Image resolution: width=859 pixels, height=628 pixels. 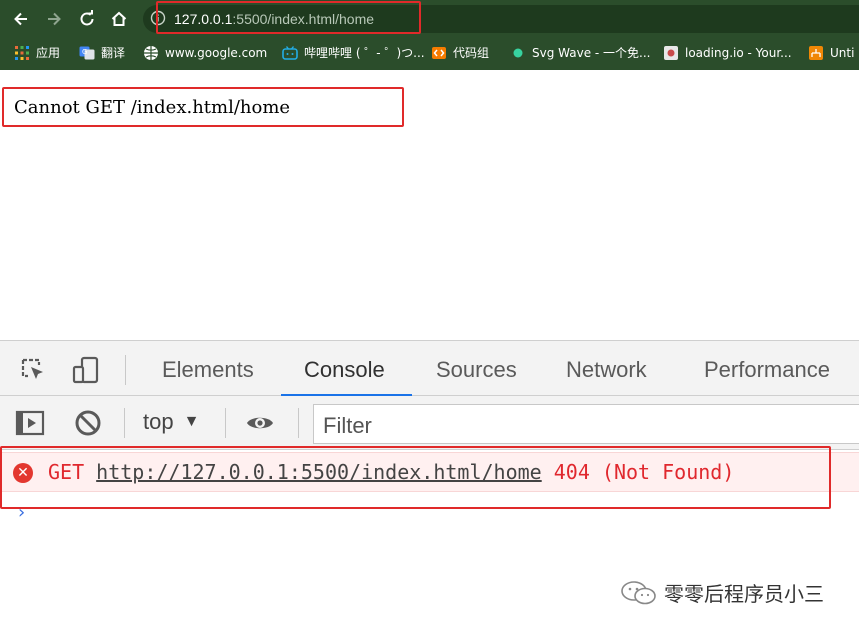 I want to click on bookmark-apps: 应用, so click(x=37, y=53).